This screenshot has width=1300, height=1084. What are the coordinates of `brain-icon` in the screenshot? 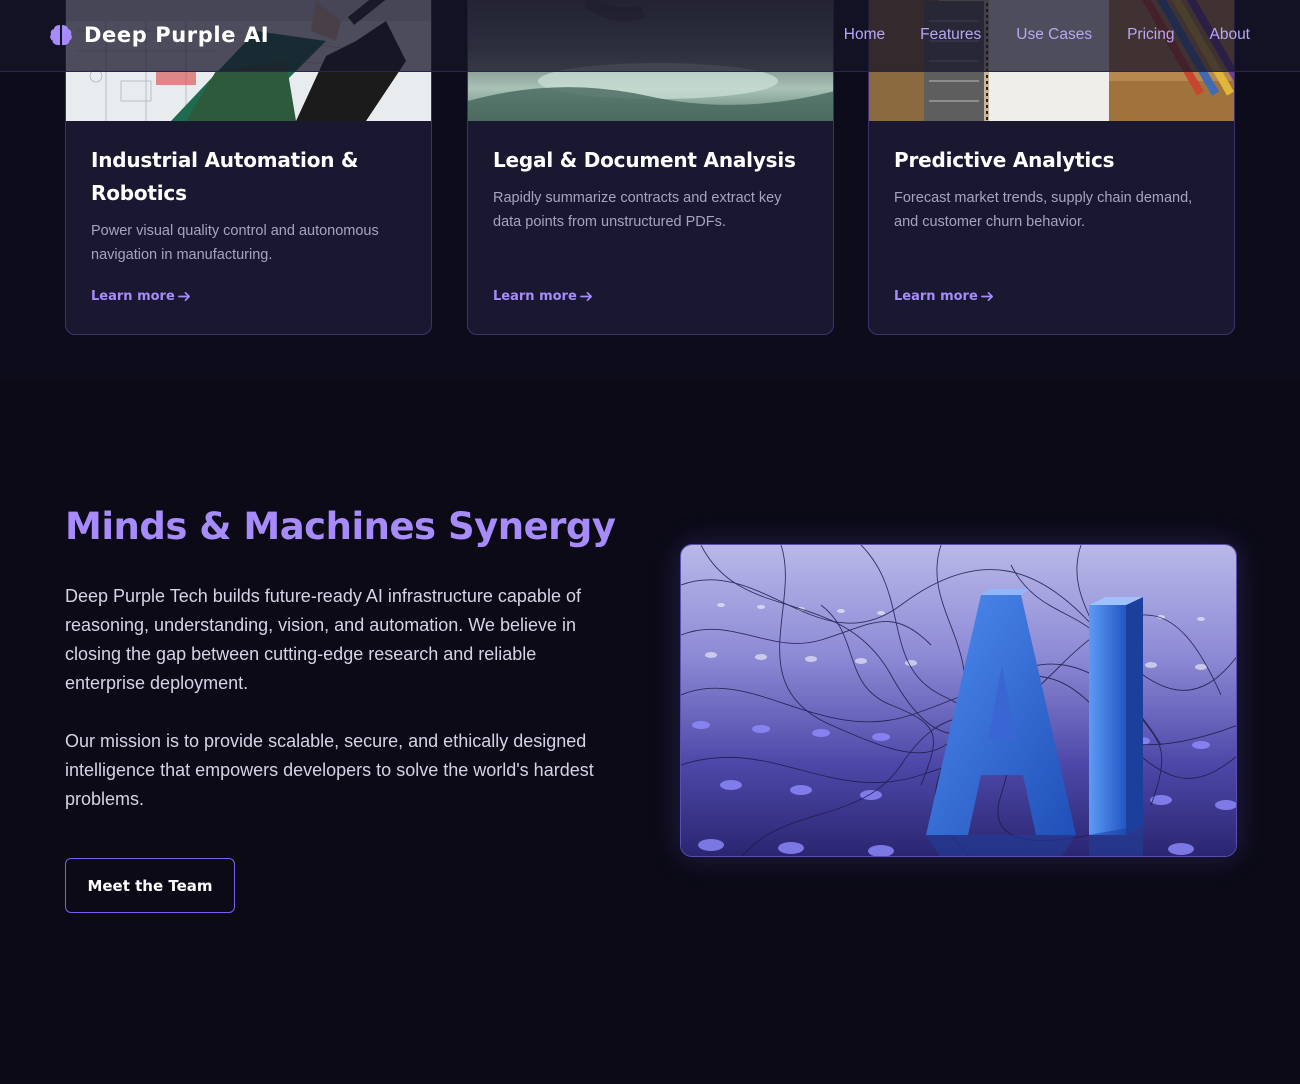 It's located at (61, 35).